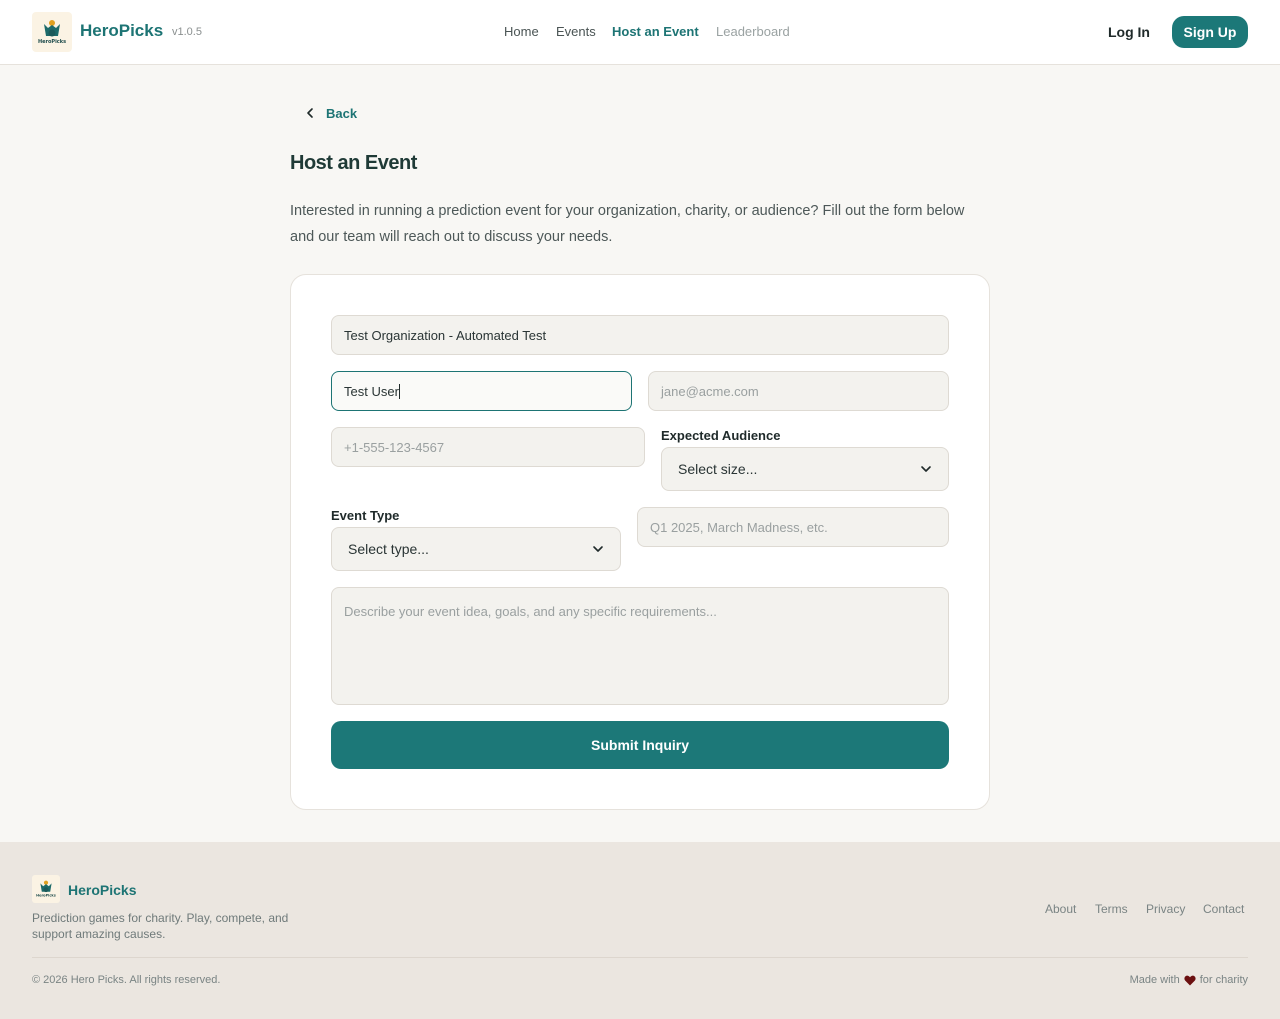  What do you see at coordinates (721, 435) in the screenshot?
I see `audience-label: Expected Audience` at bounding box center [721, 435].